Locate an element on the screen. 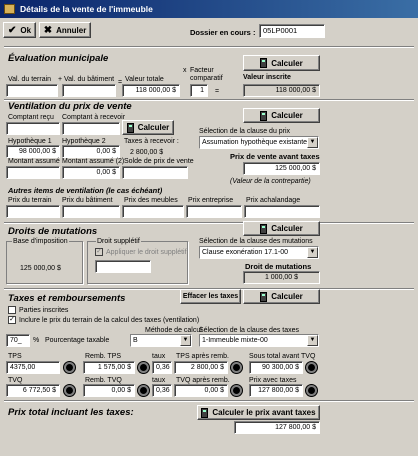 This screenshot has width=418, height=456. vent-taxes-label: Taxes à recevoir : is located at coordinates (151, 141).